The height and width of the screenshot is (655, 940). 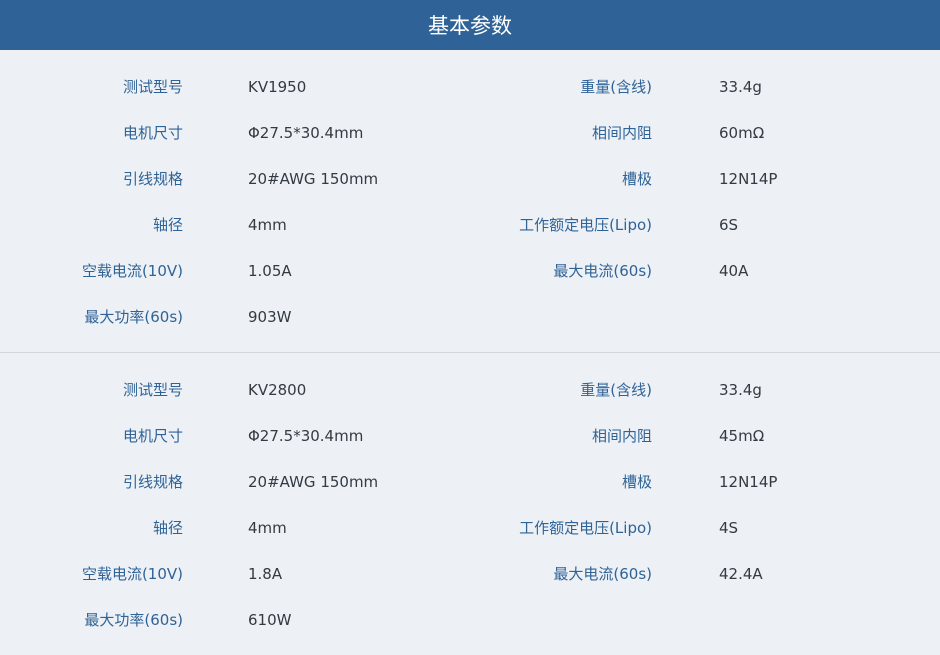 I want to click on spec-value: 1.05A, so click(x=270, y=271).